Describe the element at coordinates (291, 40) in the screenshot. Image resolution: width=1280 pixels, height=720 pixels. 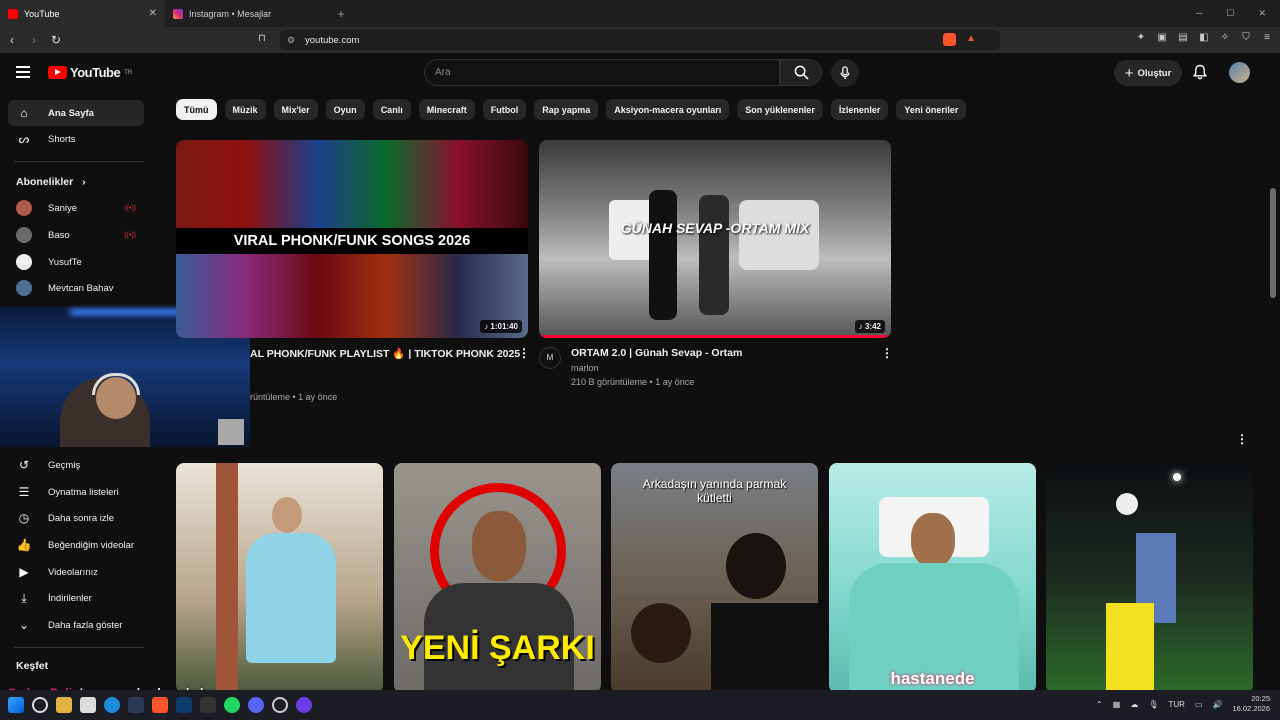
I see `site-info-icon: ⚙` at that location.